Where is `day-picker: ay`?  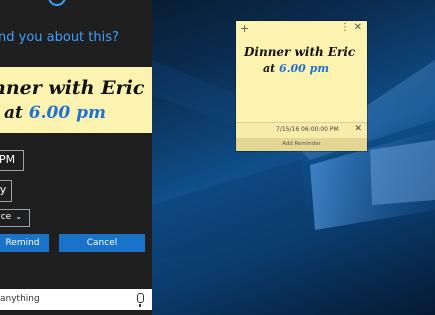 day-picker: ay is located at coordinates (6, 191).